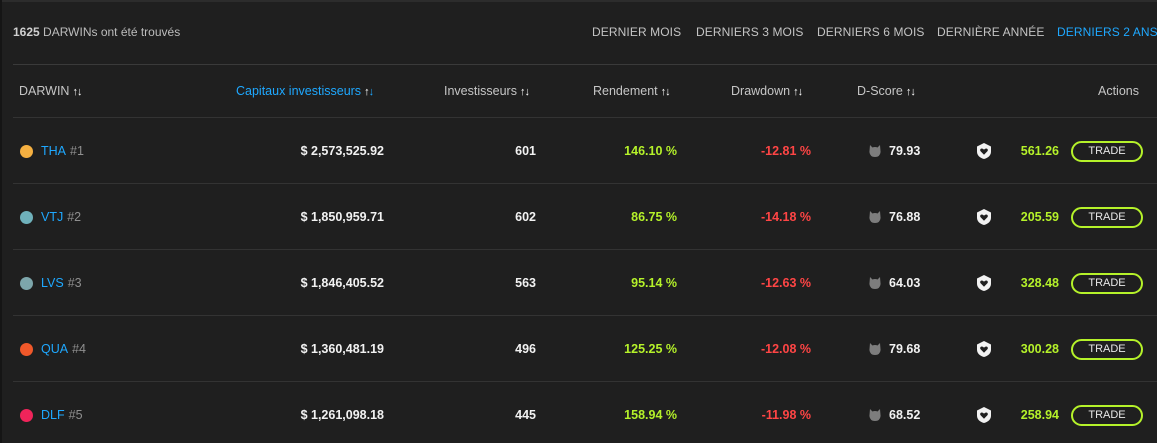  Describe the element at coordinates (654, 217) in the screenshot. I see `return-value: 86.75 %` at that location.